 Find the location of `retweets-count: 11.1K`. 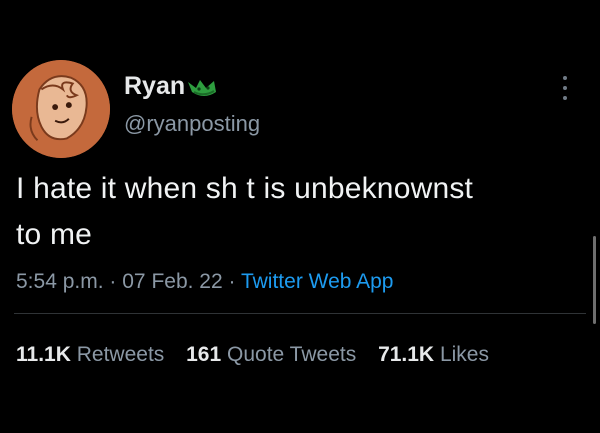

retweets-count: 11.1K is located at coordinates (43, 354).